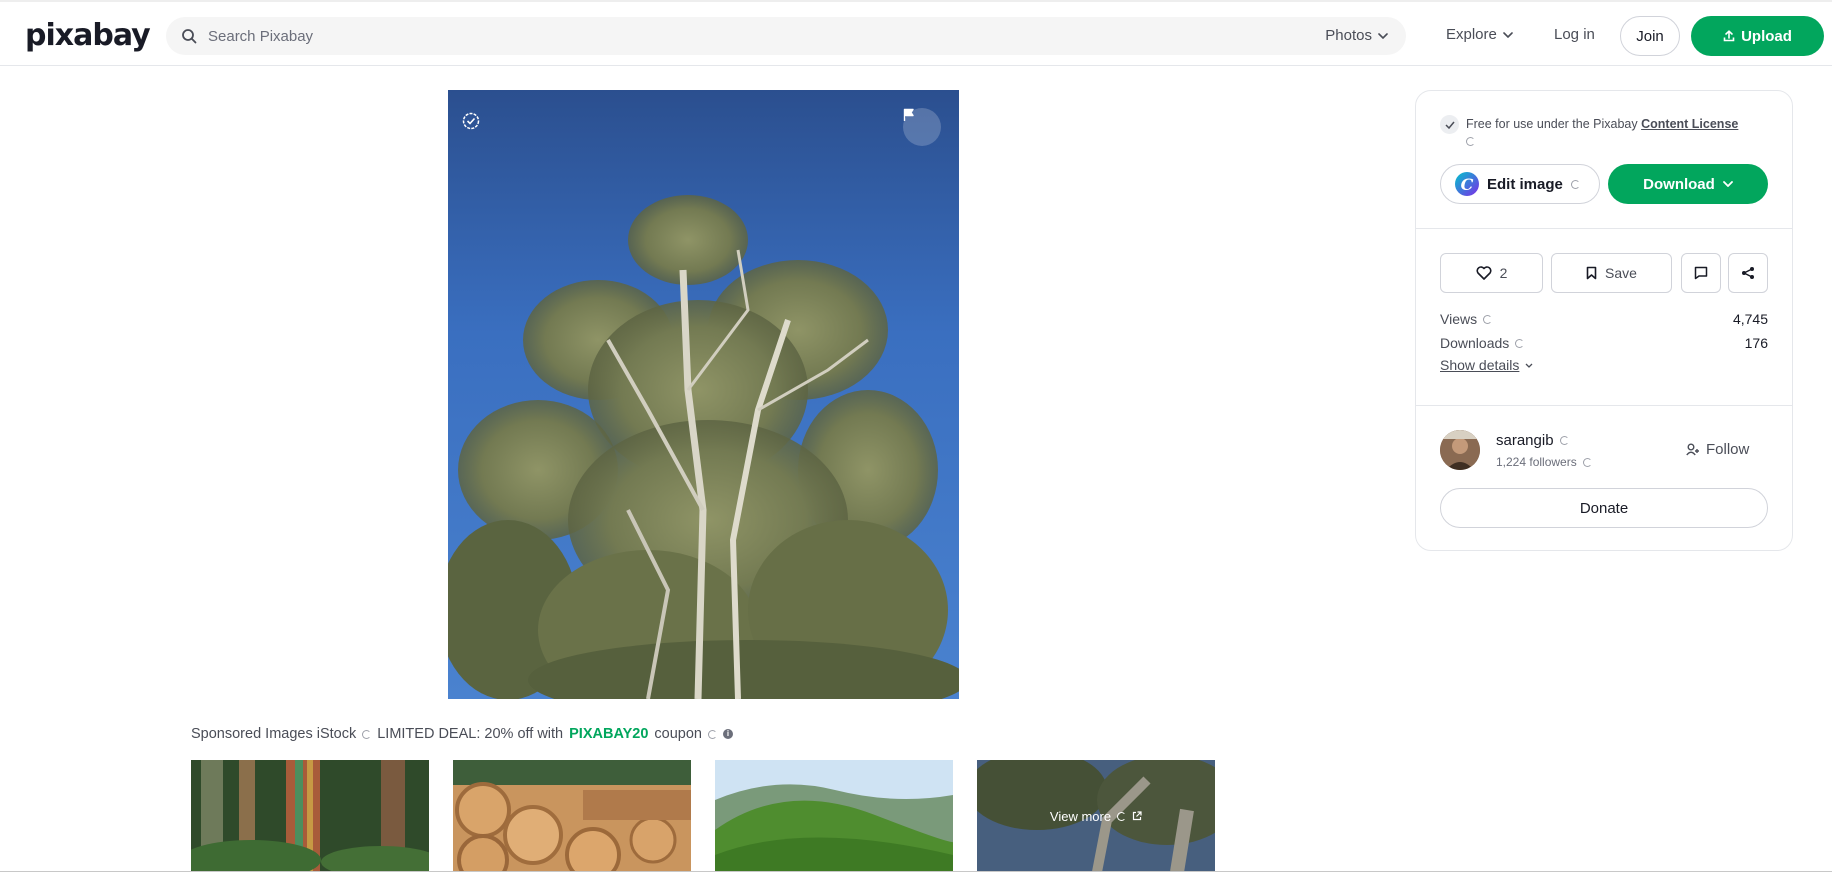 This screenshot has width=1832, height=882. Describe the element at coordinates (1621, 273) in the screenshot. I see `save-label: Save` at that location.